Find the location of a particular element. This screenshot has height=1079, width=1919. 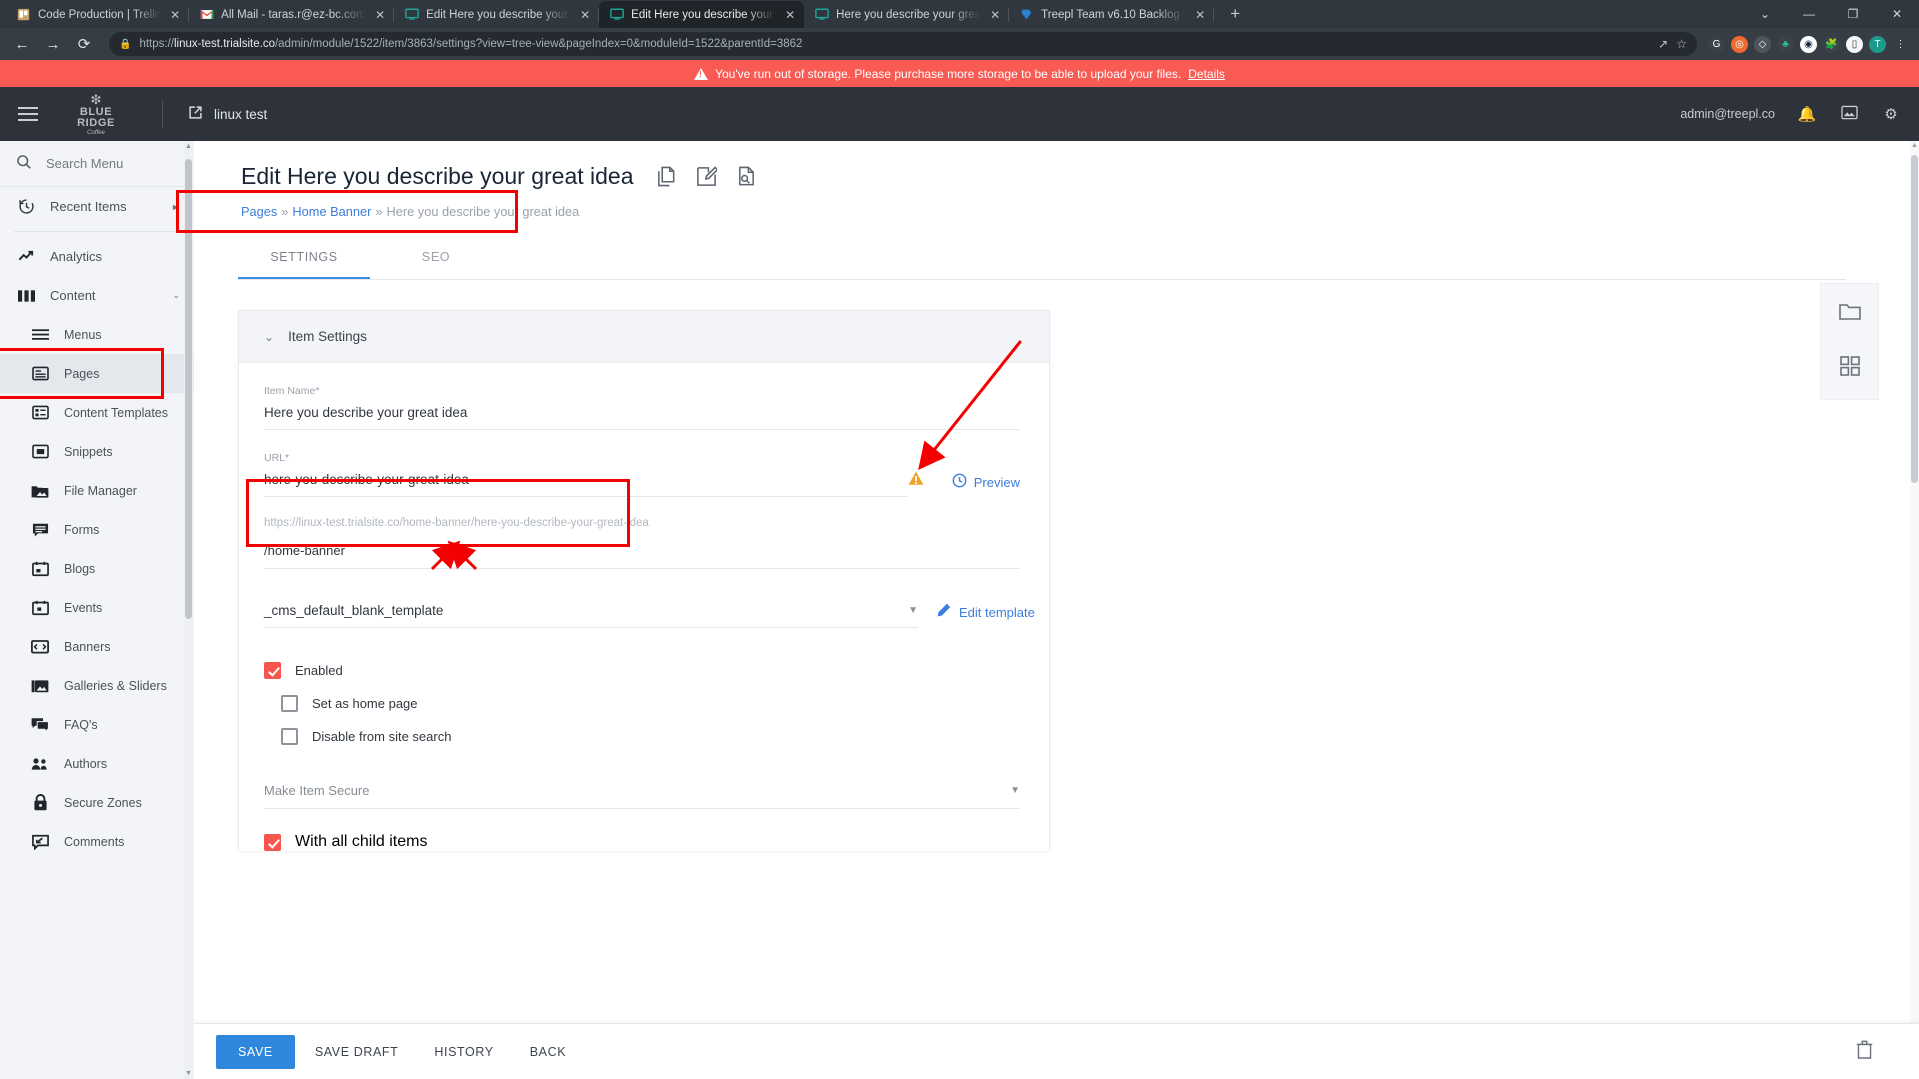

extension-icon-white: ◉ is located at coordinates (1808, 44).